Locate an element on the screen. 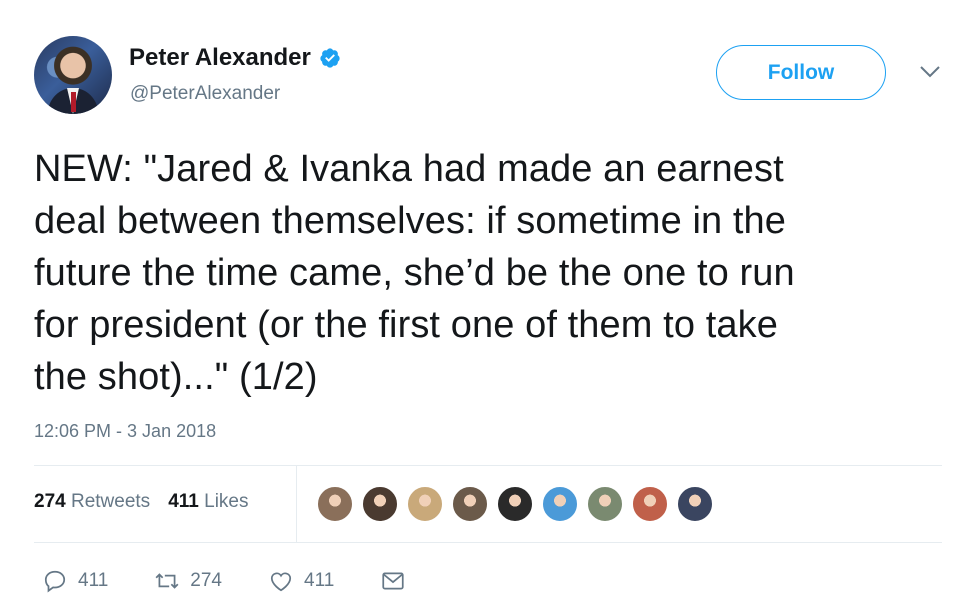 The width and height of the screenshot is (980, 613). like-count: 411 is located at coordinates (319, 580).